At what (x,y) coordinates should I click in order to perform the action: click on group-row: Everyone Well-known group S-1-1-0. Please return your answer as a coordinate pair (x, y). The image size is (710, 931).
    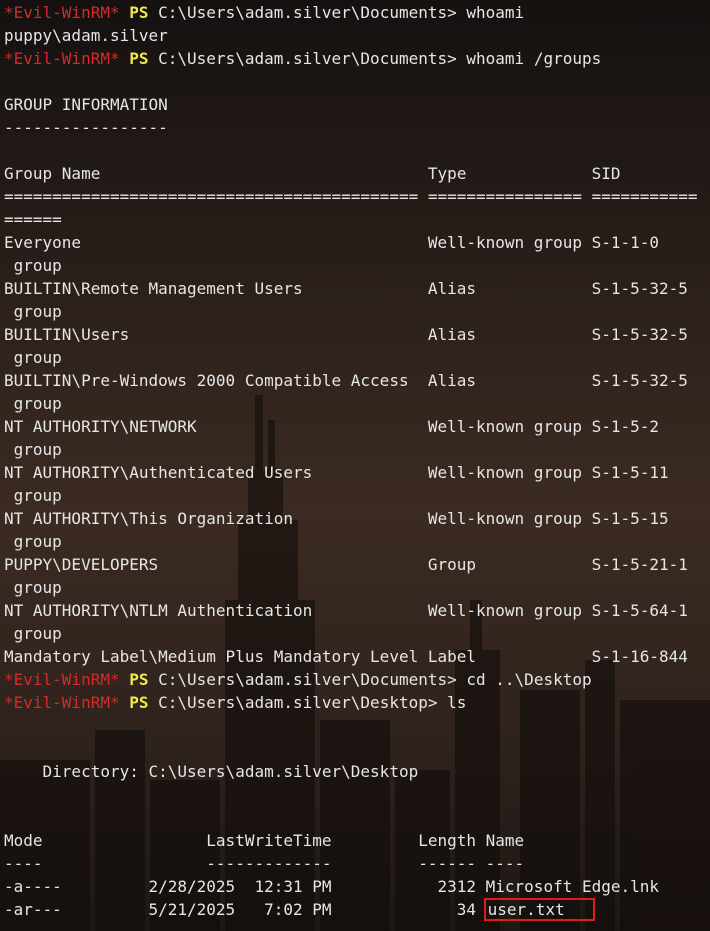
    Looking at the image, I should click on (332, 242).